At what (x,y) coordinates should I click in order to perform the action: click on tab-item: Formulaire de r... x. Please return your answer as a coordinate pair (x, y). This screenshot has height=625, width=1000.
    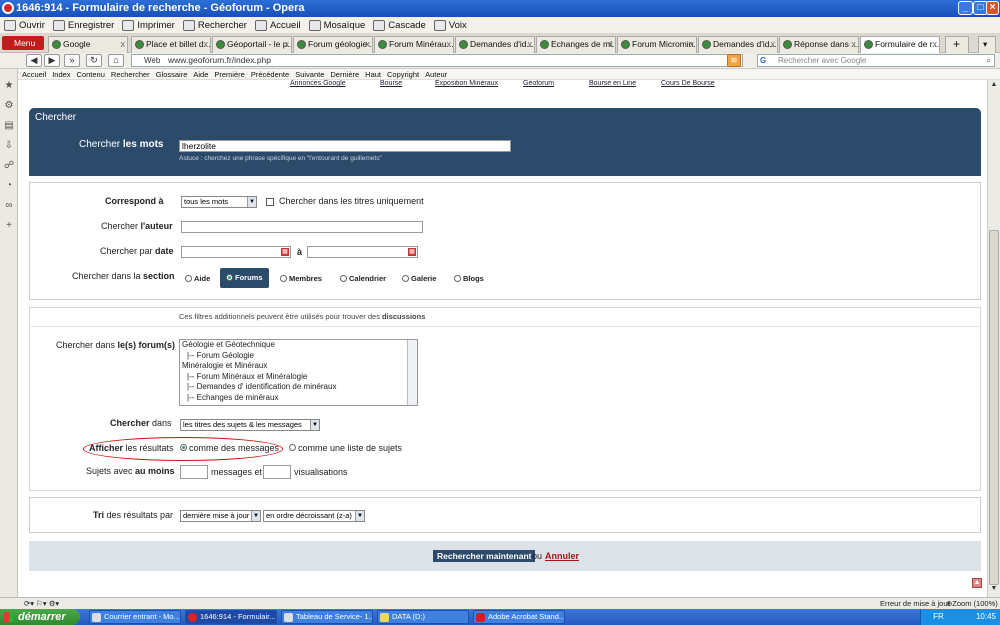
    Looking at the image, I should click on (900, 44).